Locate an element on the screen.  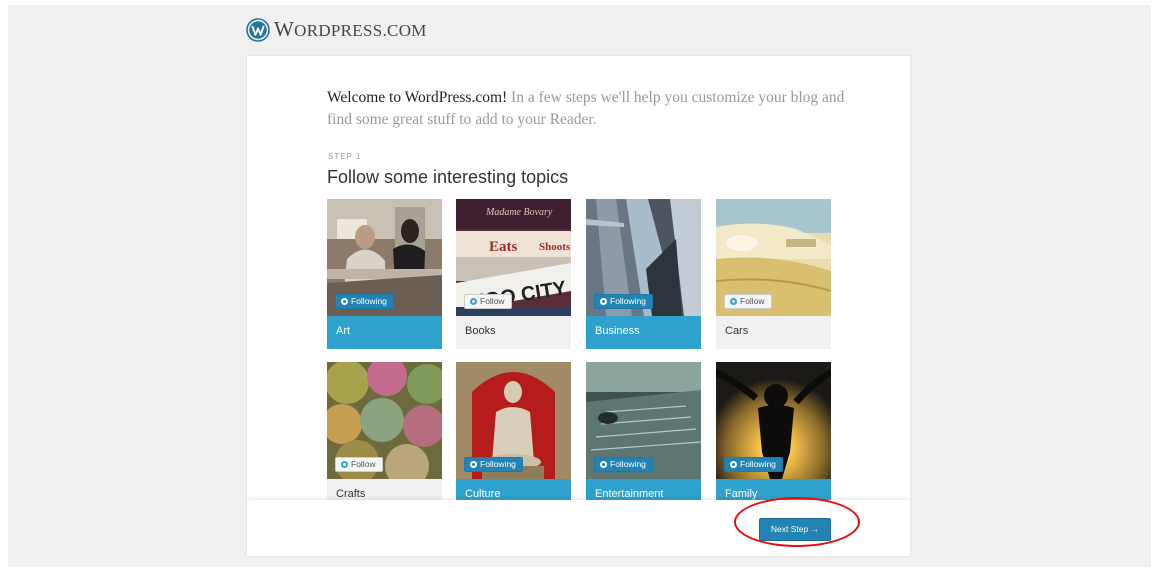
next-step-button: Next Step → is located at coordinates (795, 529).